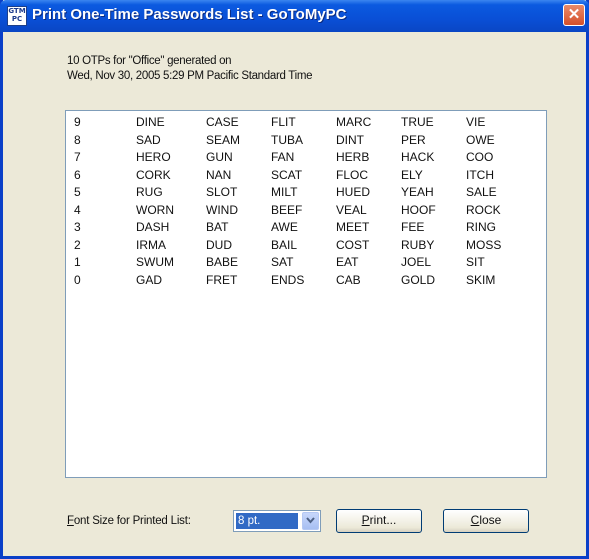 The width and height of the screenshot is (589, 559). I want to click on password-word: SEAM, so click(223, 139).